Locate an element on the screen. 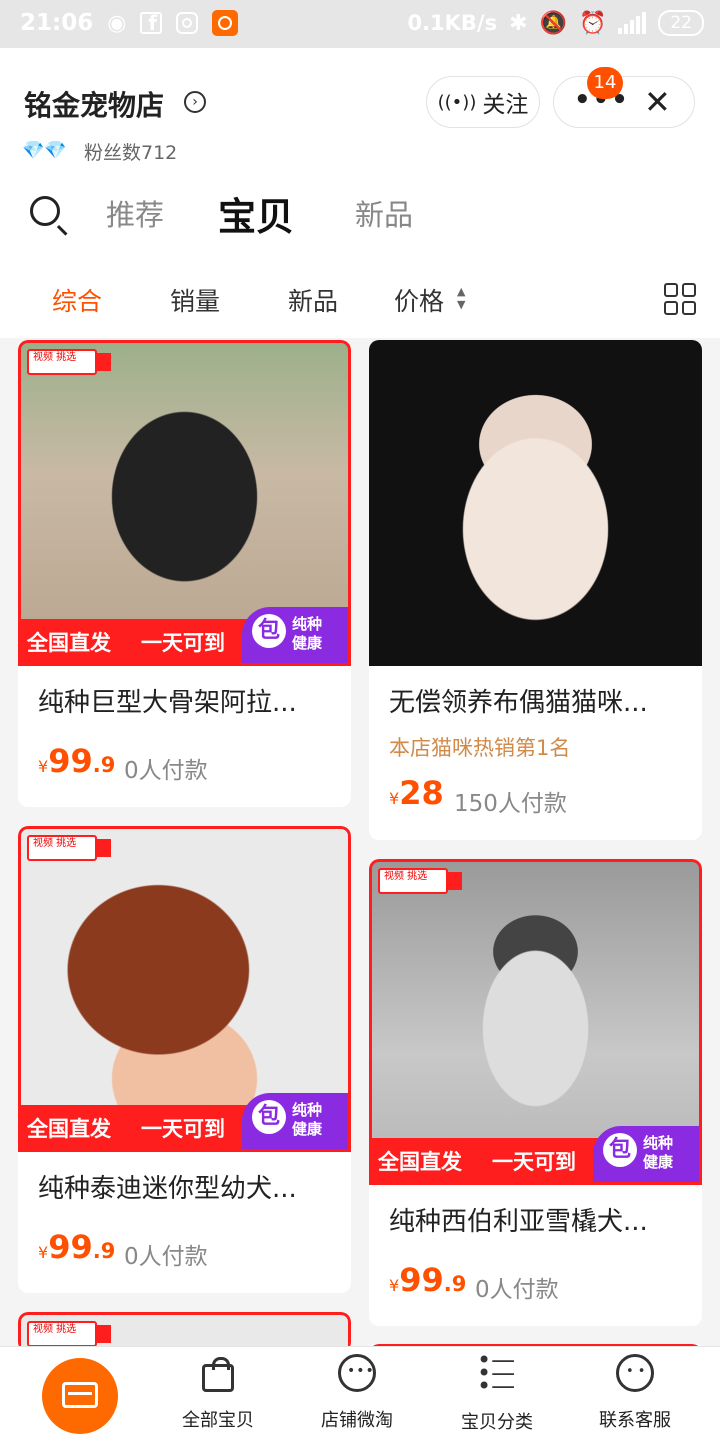 This screenshot has width=720, height=1441. bag-icon is located at coordinates (218, 1374).